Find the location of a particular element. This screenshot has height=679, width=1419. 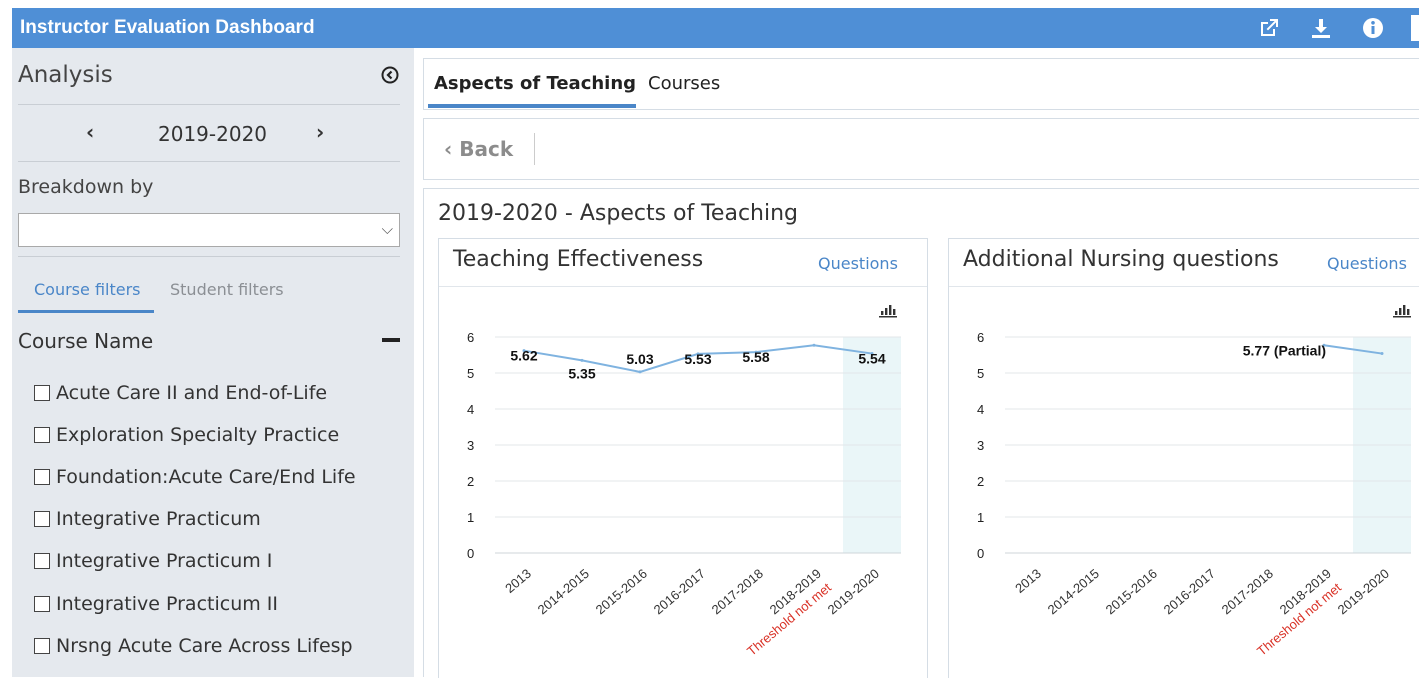

app-header: Instructor Evaluation Dashboard is located at coordinates (715, 28).